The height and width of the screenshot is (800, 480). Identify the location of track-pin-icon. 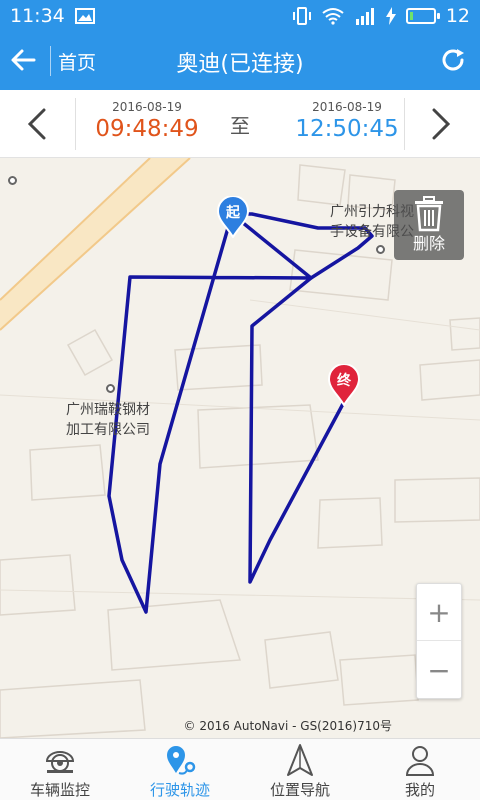
(181, 760).